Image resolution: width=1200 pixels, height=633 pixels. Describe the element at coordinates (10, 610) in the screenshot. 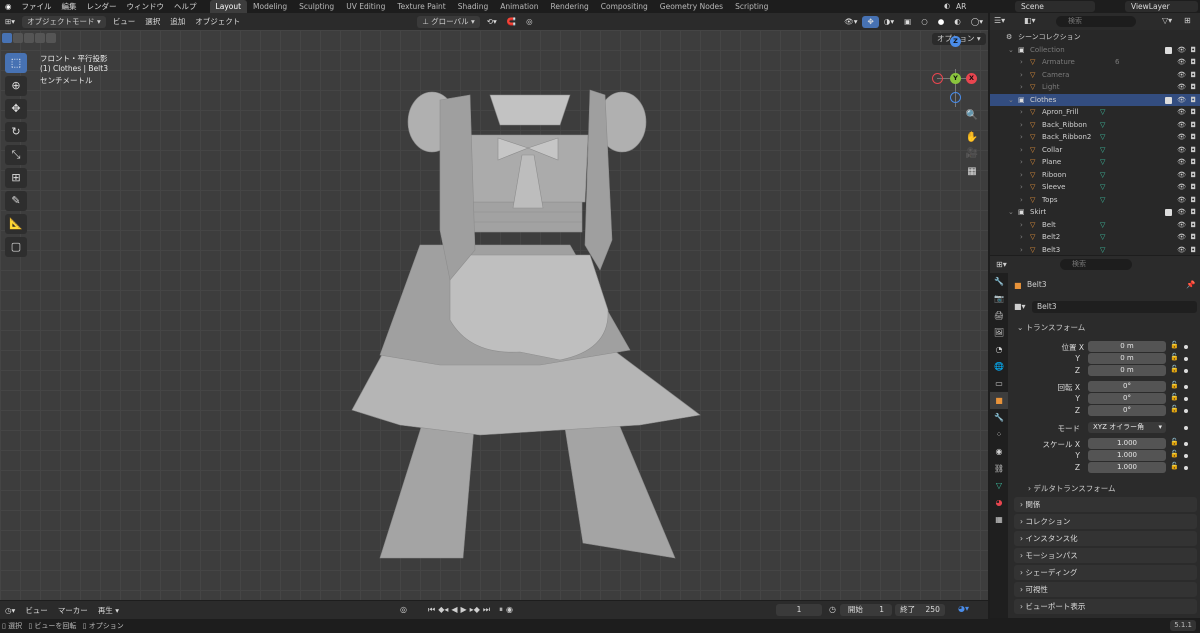

I see `timeline-editor-icon: ◷▾` at that location.